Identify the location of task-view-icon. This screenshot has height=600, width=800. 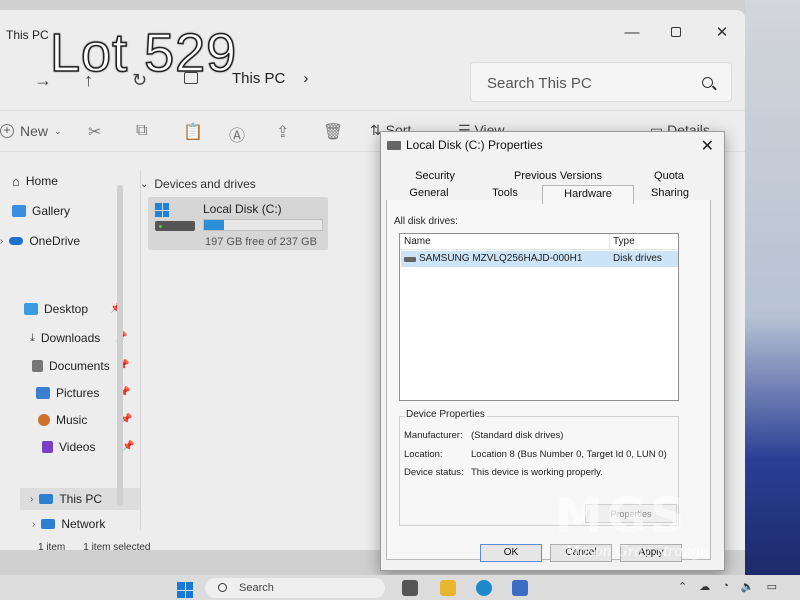
(410, 588).